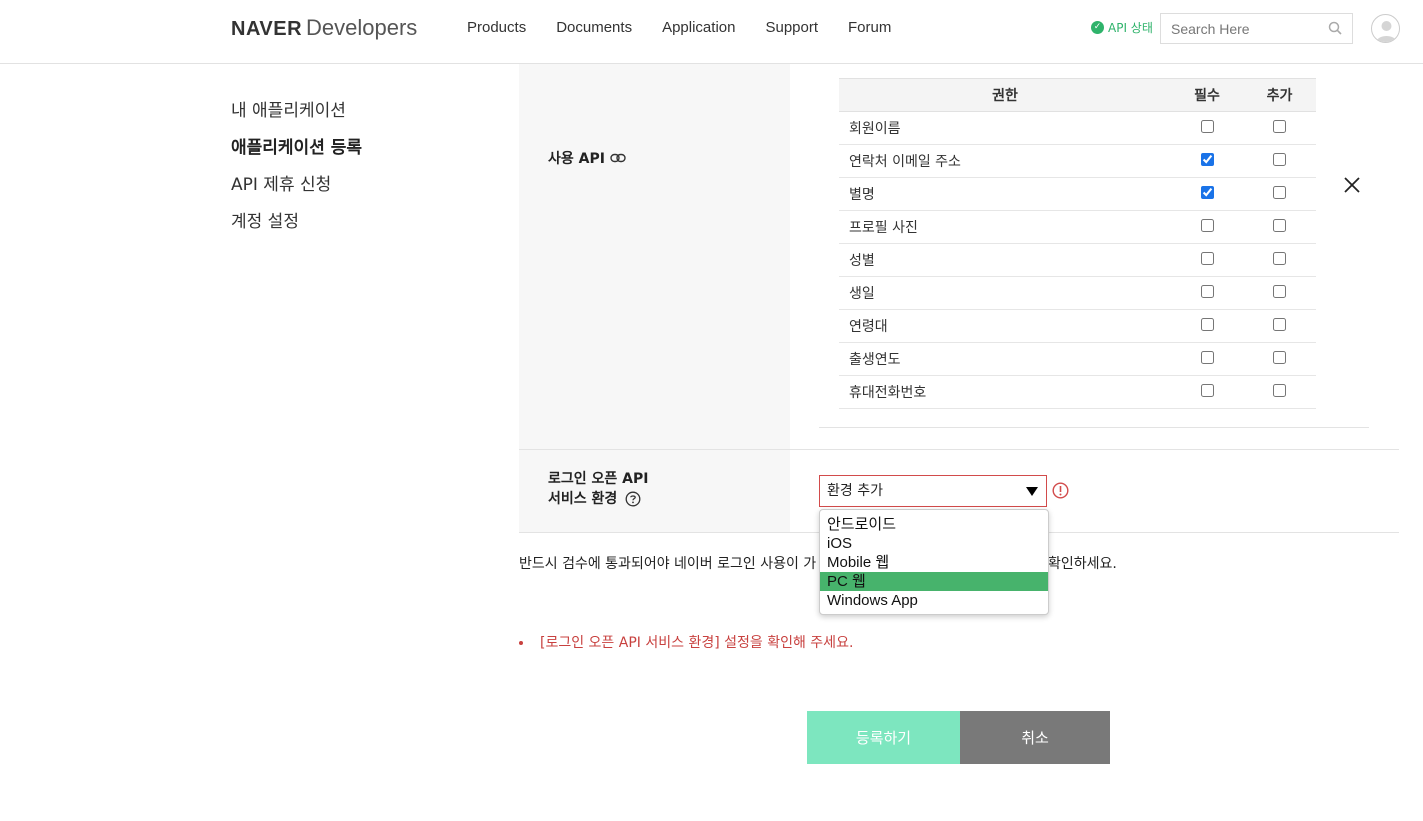 The image size is (1423, 821). I want to click on avatar, so click(1385, 28).